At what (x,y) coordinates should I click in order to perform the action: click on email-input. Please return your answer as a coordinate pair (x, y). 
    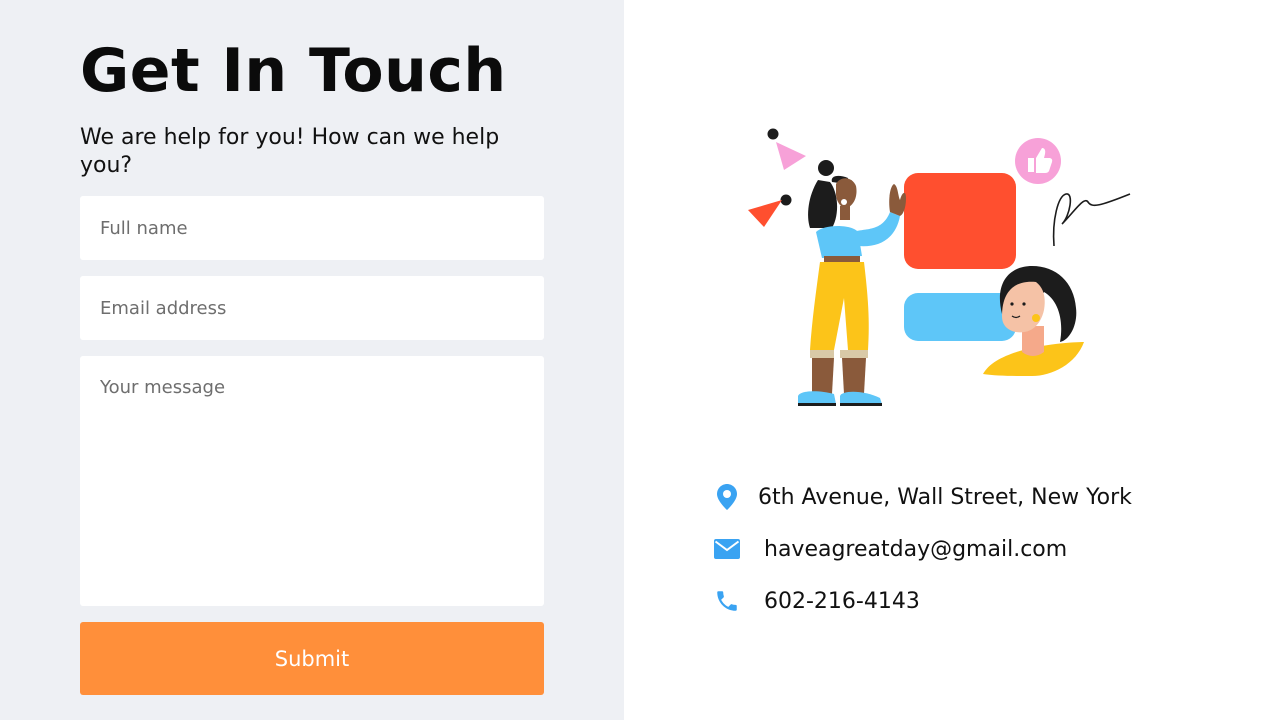
    Looking at the image, I should click on (312, 308).